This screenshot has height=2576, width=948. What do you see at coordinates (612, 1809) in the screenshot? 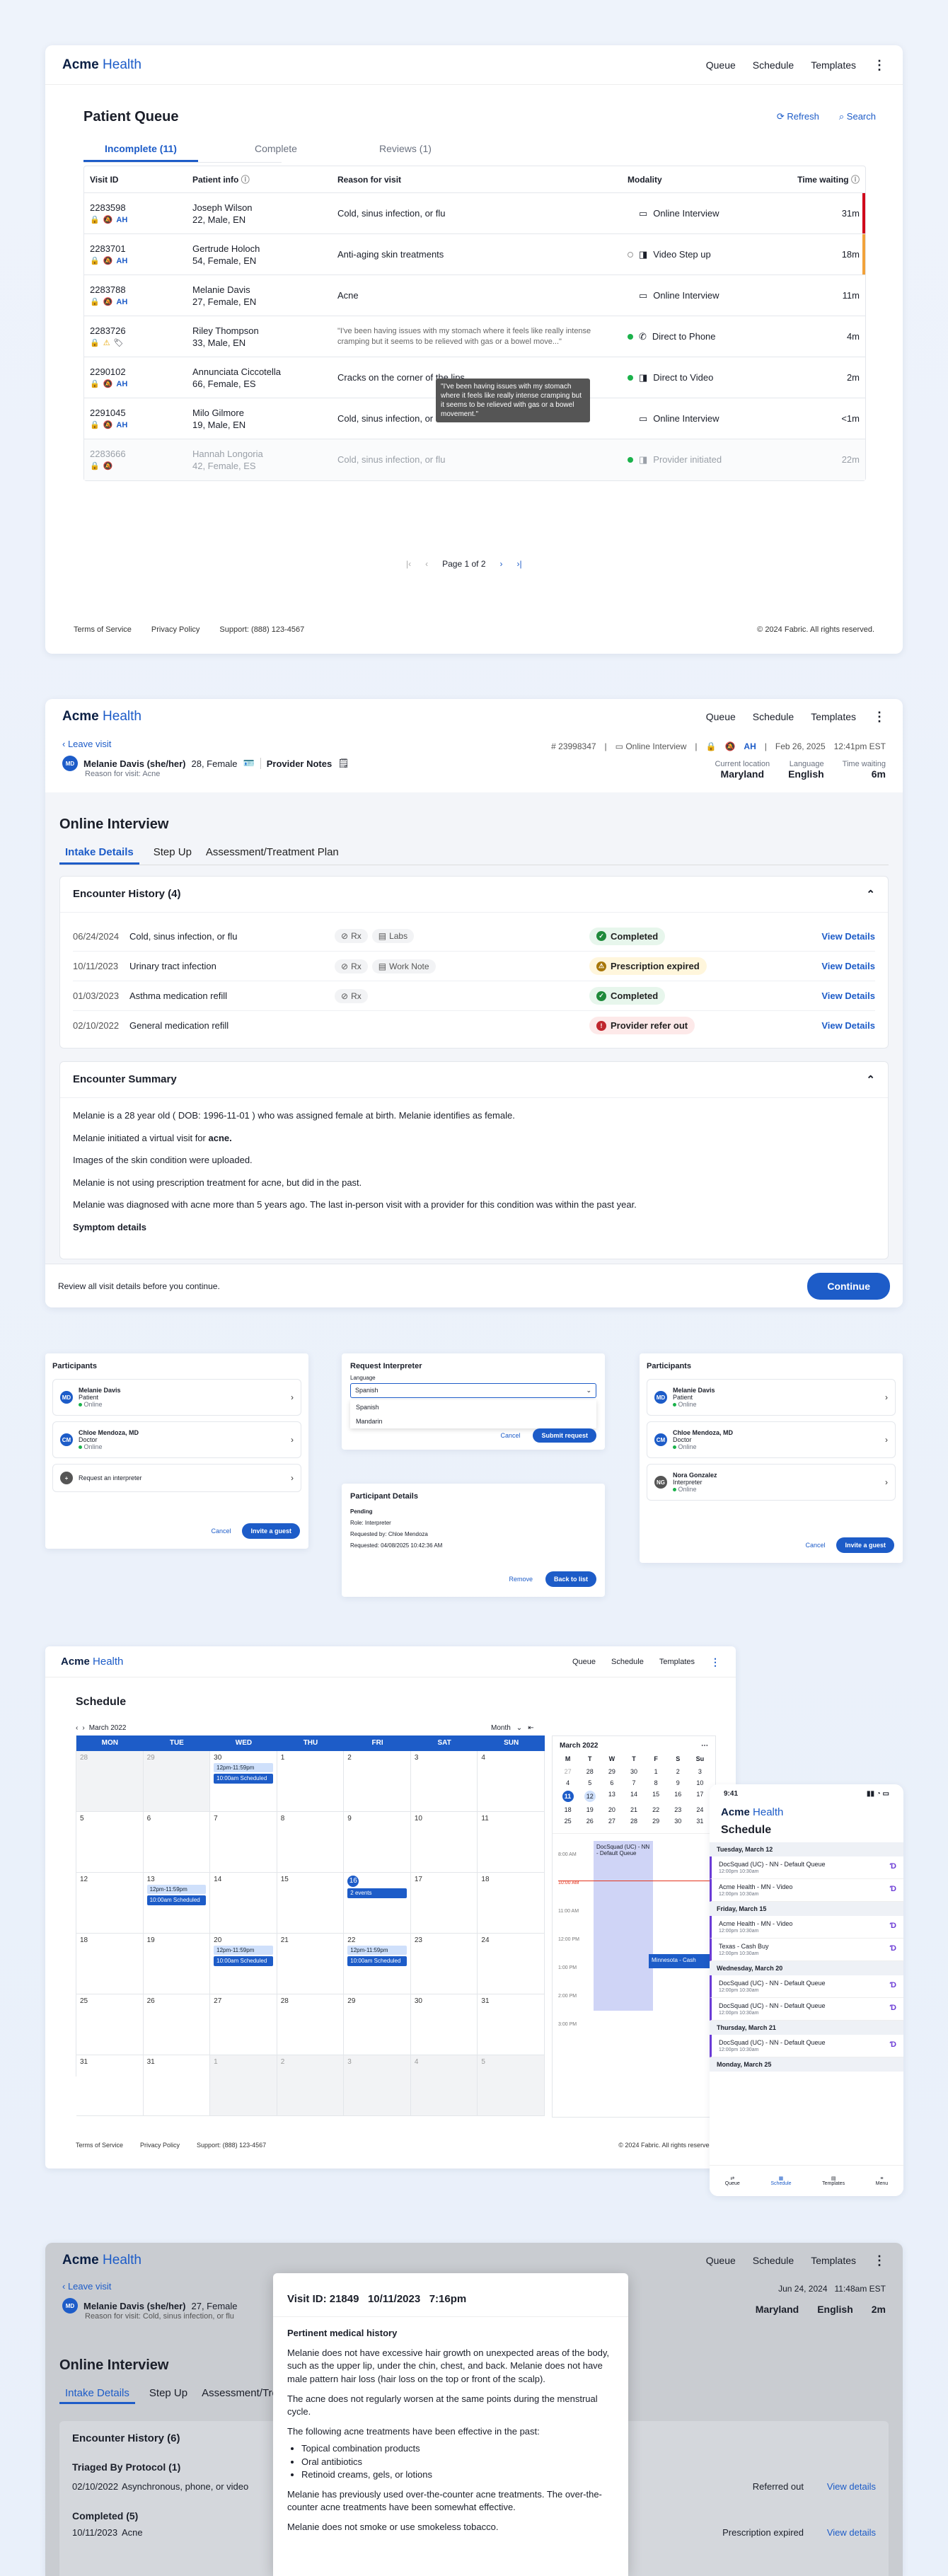
I see `mini-day: 20` at bounding box center [612, 1809].